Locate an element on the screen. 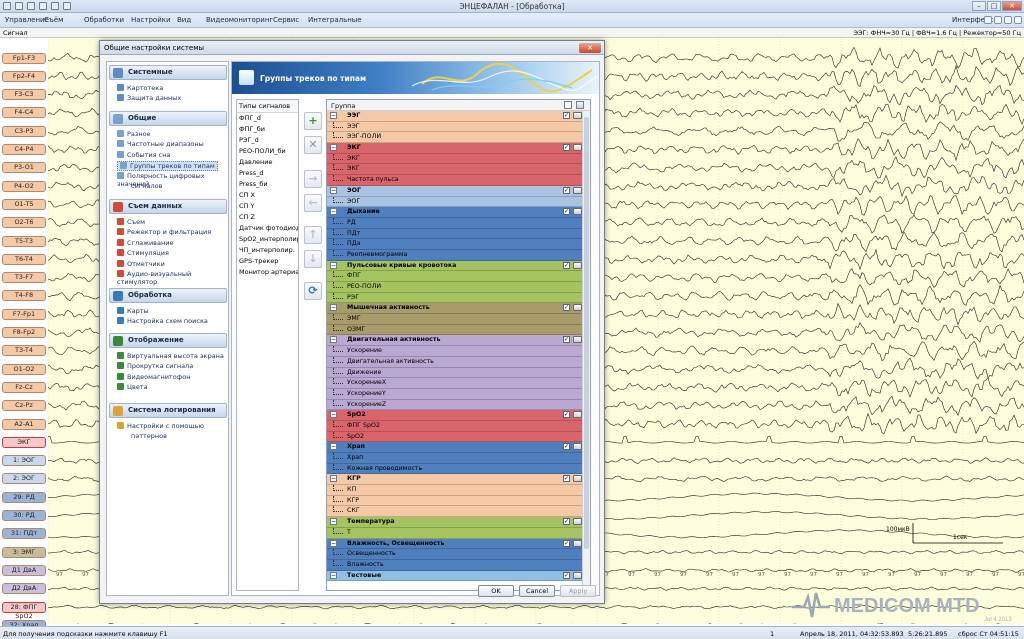 The width and height of the screenshot is (1024, 639). group-row: − Двигательная активность ✓ is located at coordinates (455, 341).